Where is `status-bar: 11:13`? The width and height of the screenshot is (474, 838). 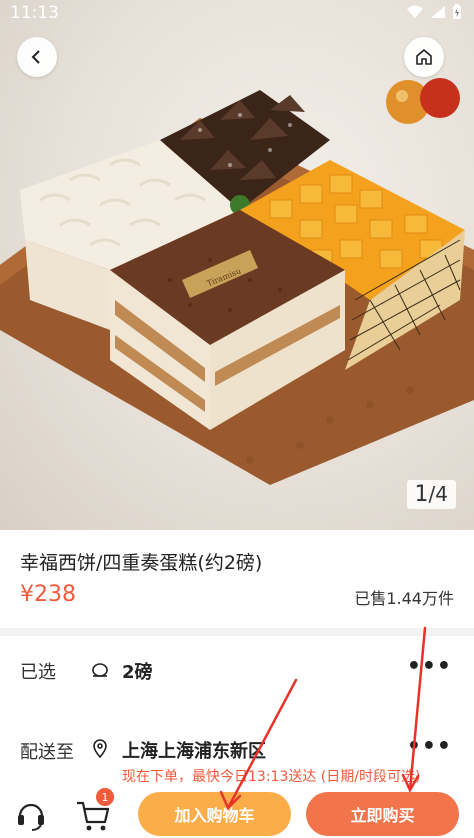 status-bar: 11:13 is located at coordinates (237, 14).